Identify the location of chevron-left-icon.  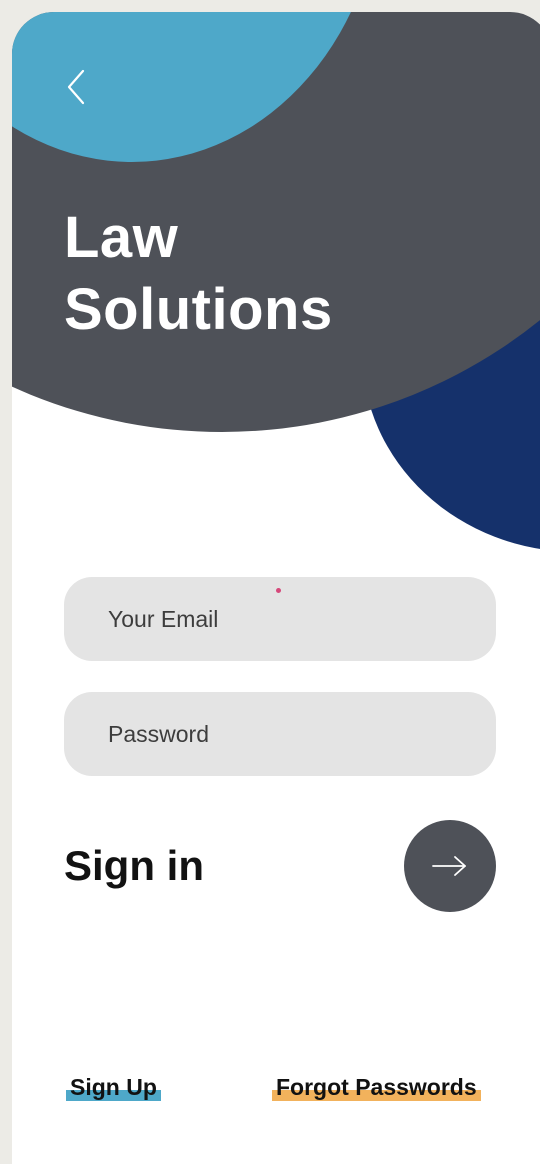
(76, 87).